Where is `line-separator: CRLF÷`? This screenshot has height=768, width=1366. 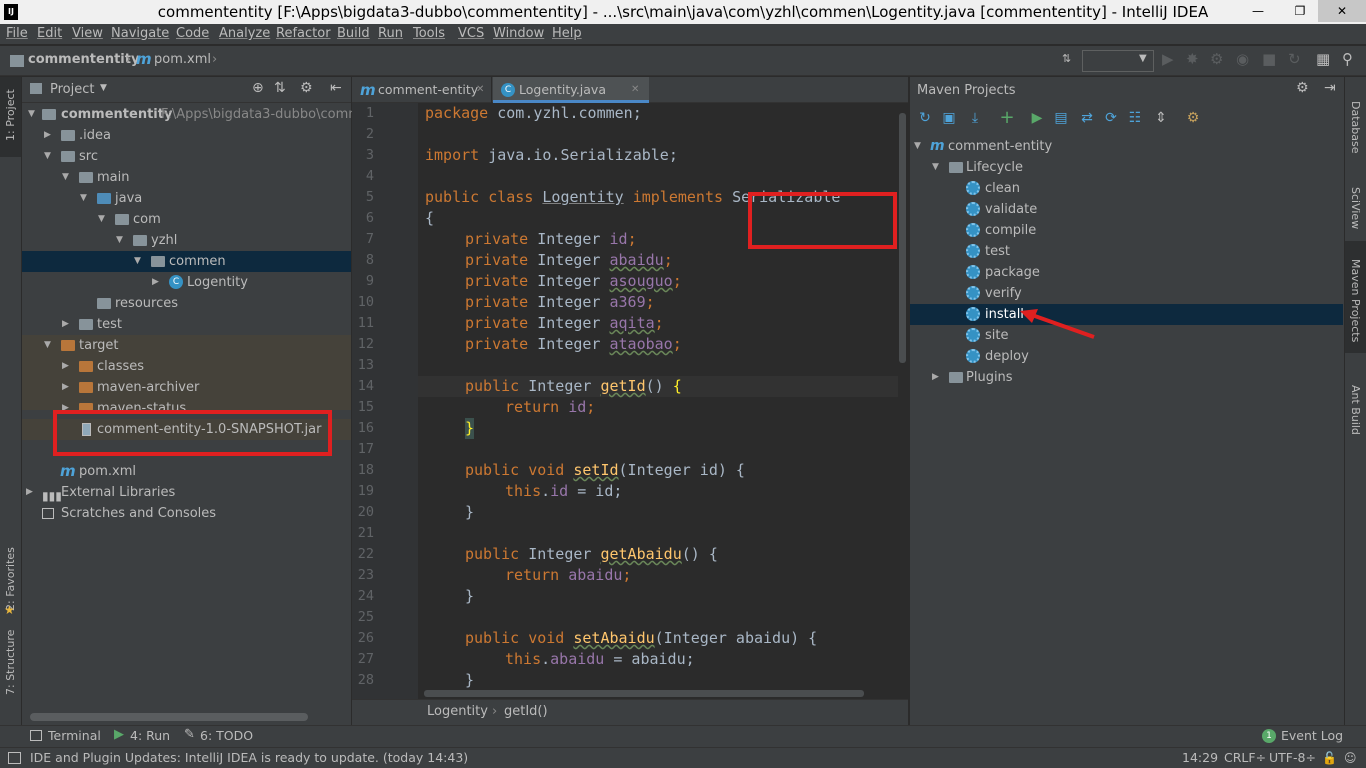 line-separator: CRLF÷ is located at coordinates (1245, 758).